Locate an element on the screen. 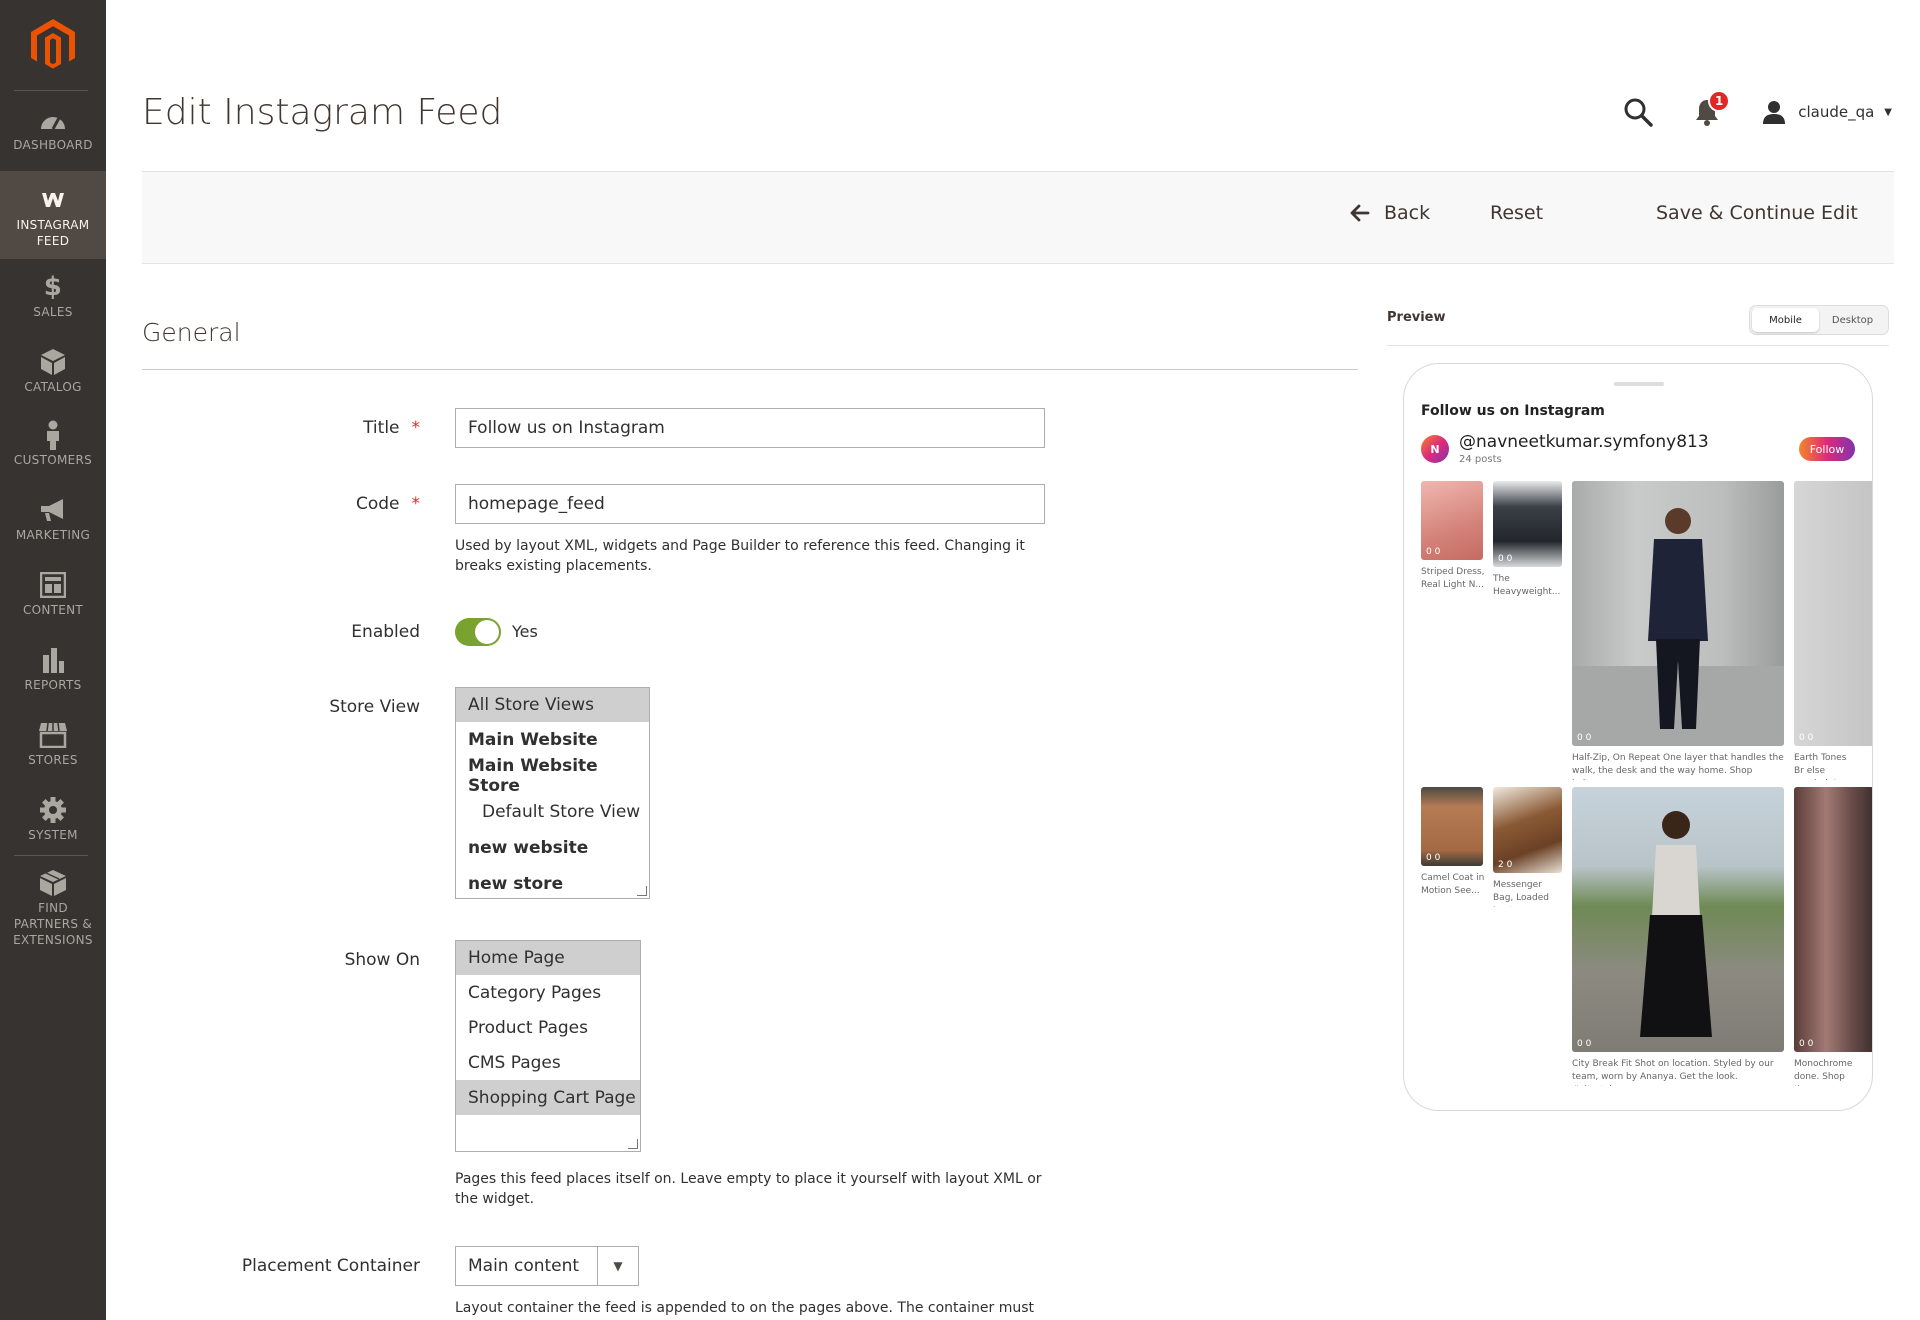  store-view-field-label: Store View is located at coordinates (374, 707).